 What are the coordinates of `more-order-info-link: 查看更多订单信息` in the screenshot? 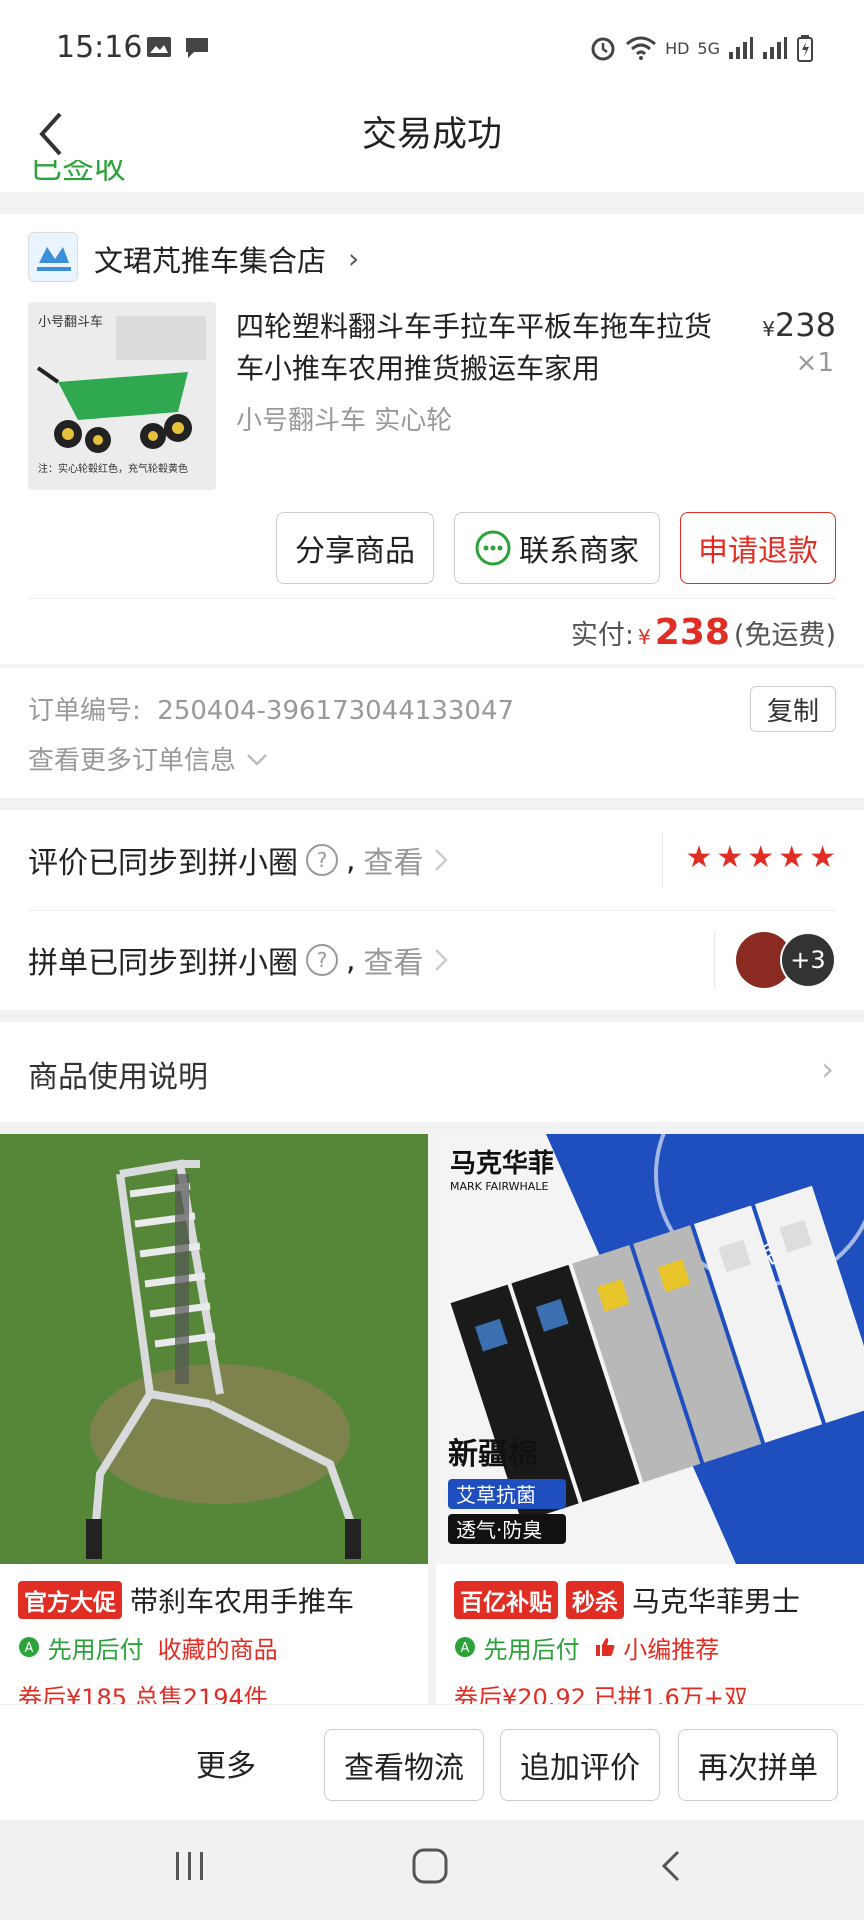 It's located at (149, 758).